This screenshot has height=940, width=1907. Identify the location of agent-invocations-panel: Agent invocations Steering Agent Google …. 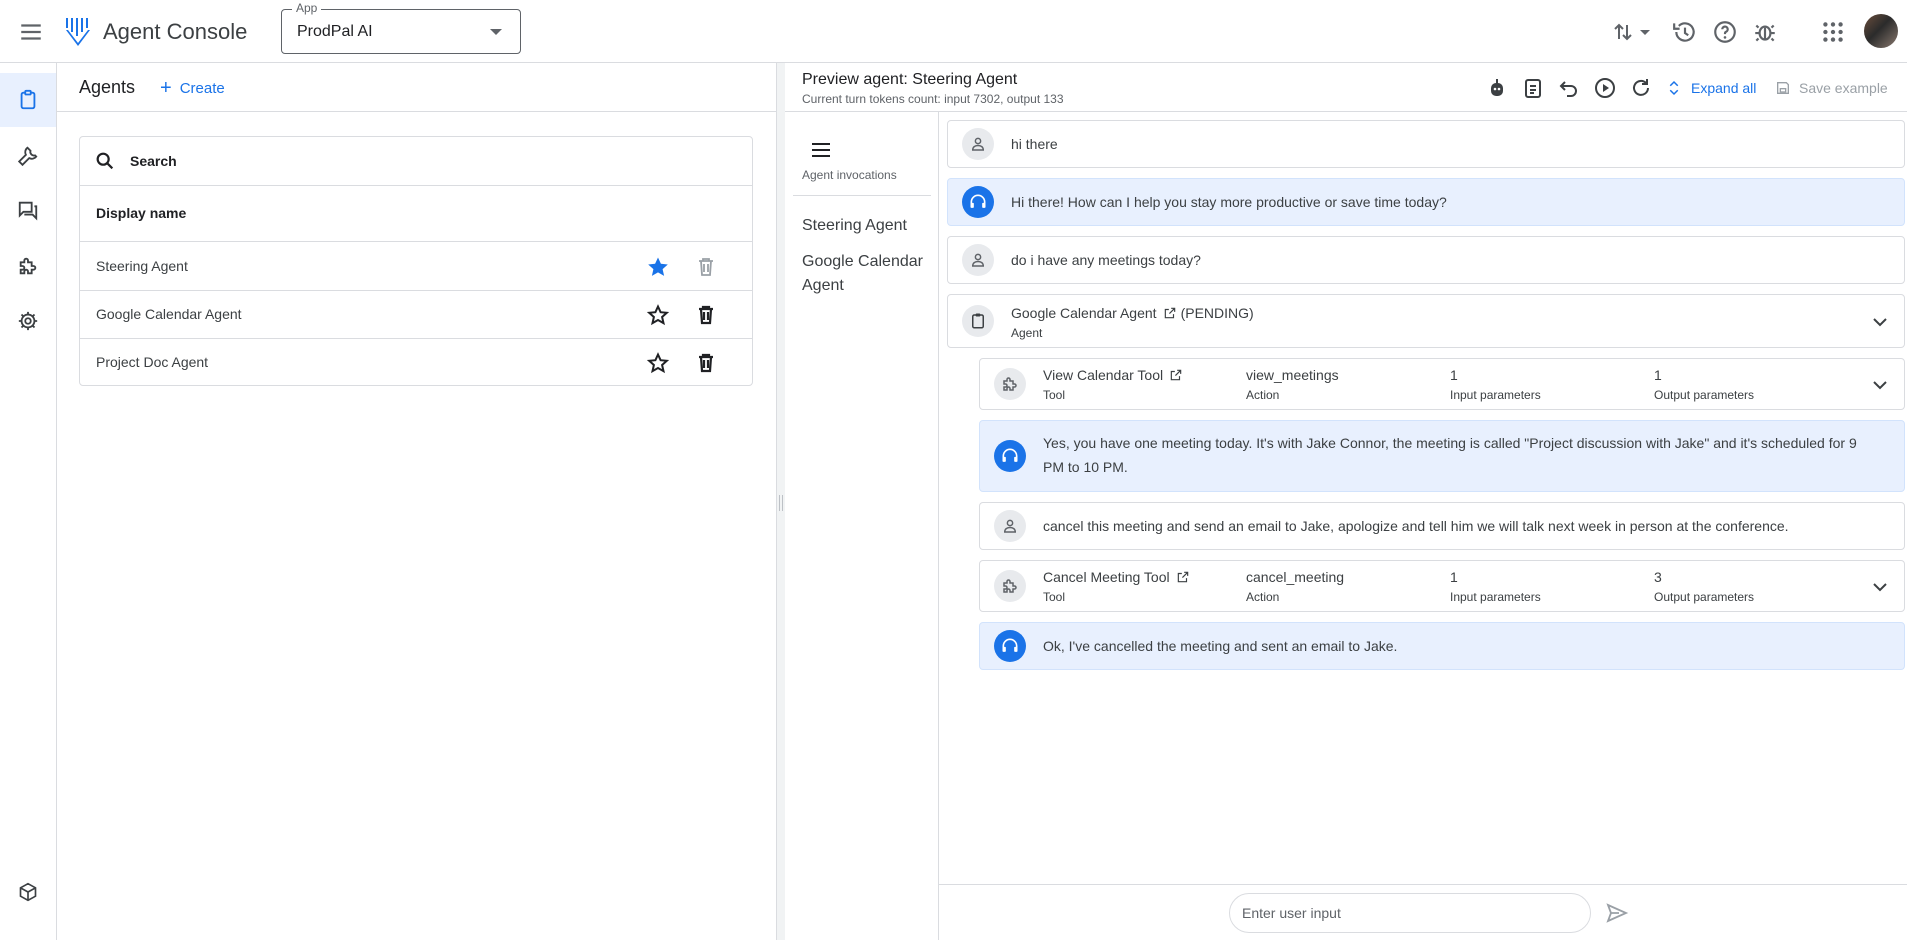
(862, 526).